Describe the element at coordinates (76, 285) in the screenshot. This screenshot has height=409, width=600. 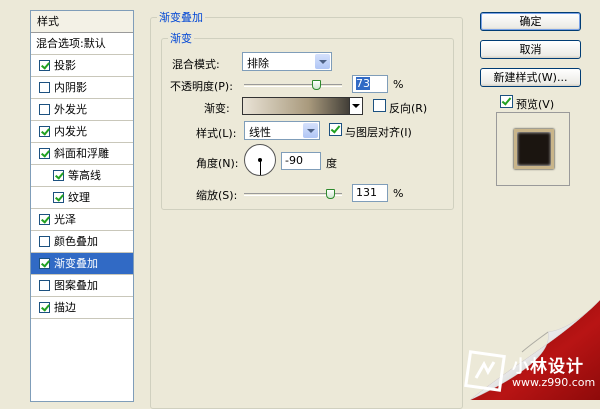
I see `style-item-label: 图案叠加` at that location.